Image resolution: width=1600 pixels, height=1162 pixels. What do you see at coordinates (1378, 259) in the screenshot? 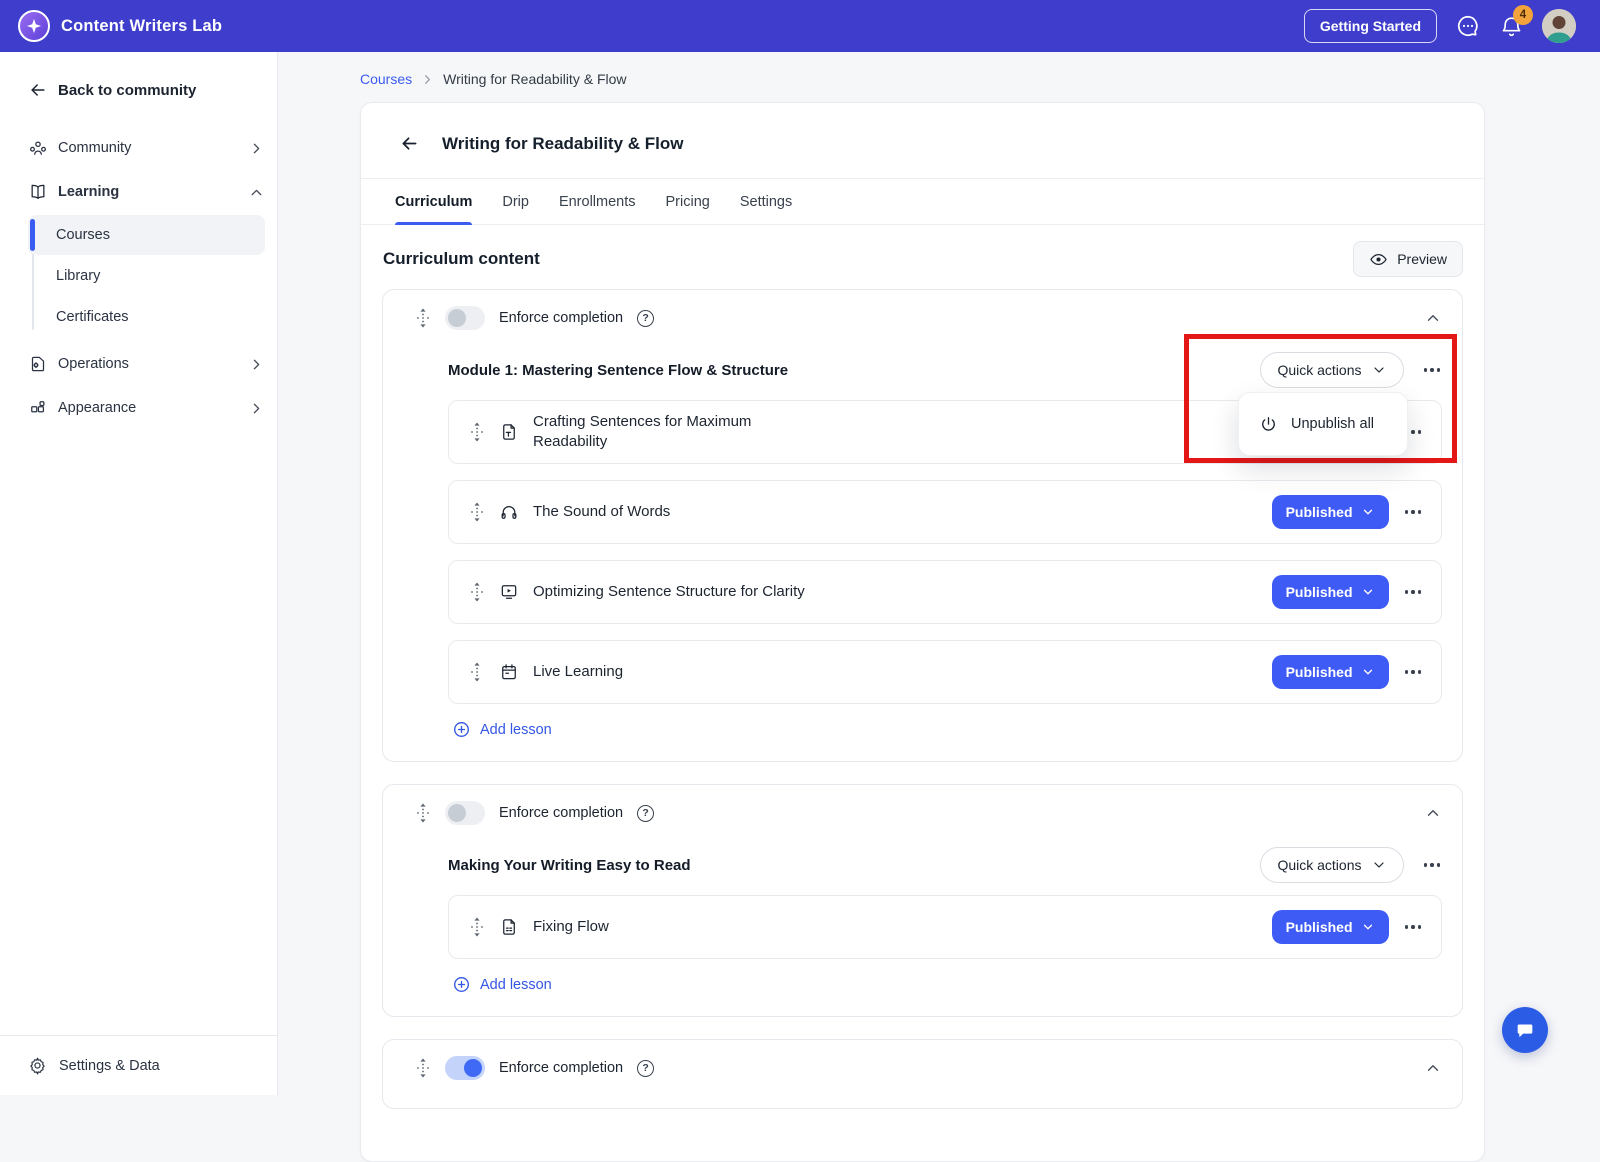
I see `eye-icon` at bounding box center [1378, 259].